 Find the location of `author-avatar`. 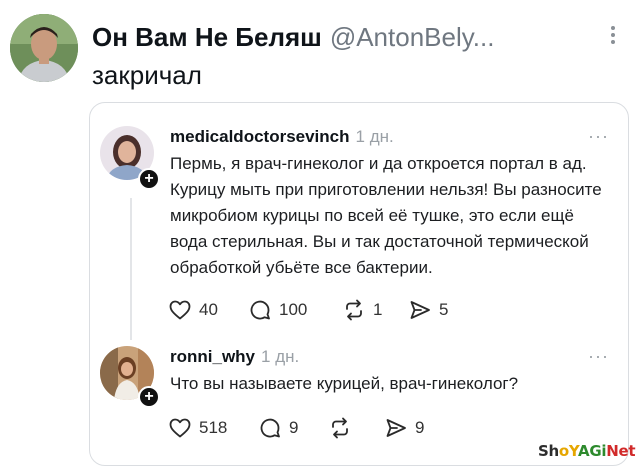

author-avatar is located at coordinates (44, 48).